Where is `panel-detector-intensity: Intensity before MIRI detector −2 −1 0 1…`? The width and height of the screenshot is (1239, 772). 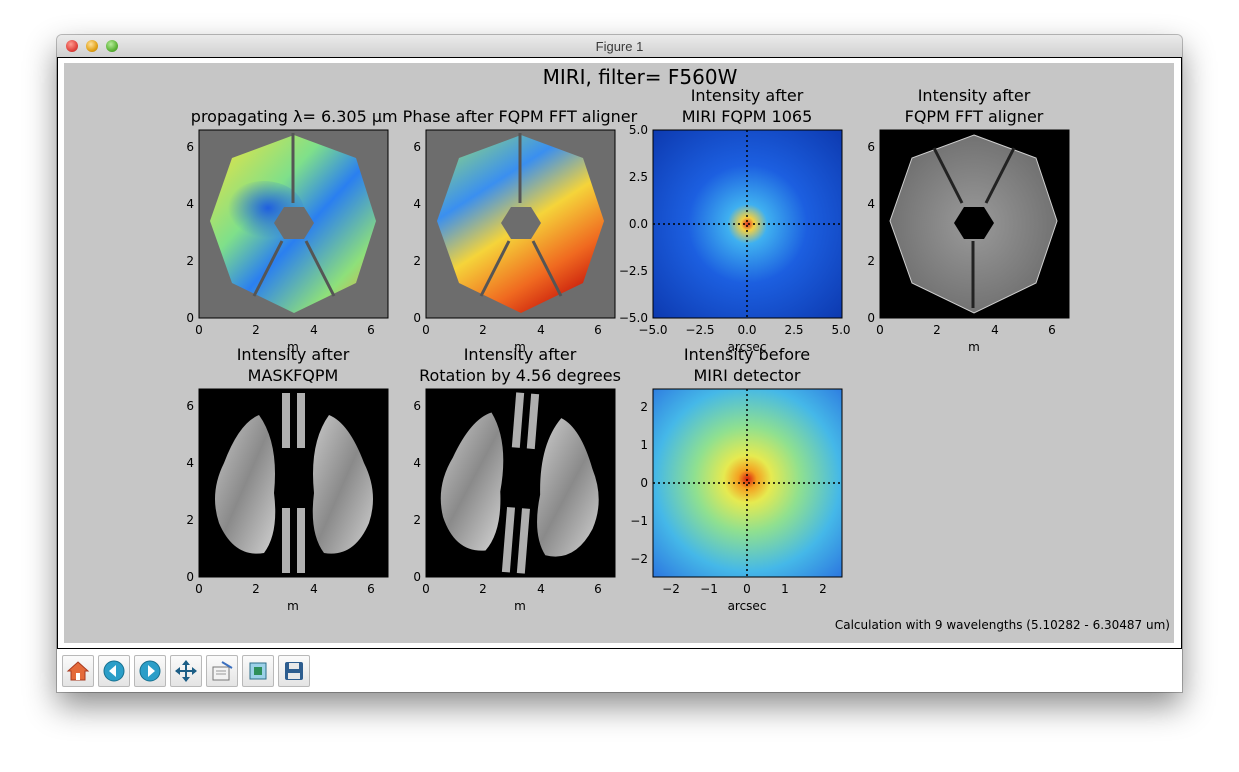 panel-detector-intensity: Intensity before MIRI detector −2 −1 0 1… is located at coordinates (736, 479).